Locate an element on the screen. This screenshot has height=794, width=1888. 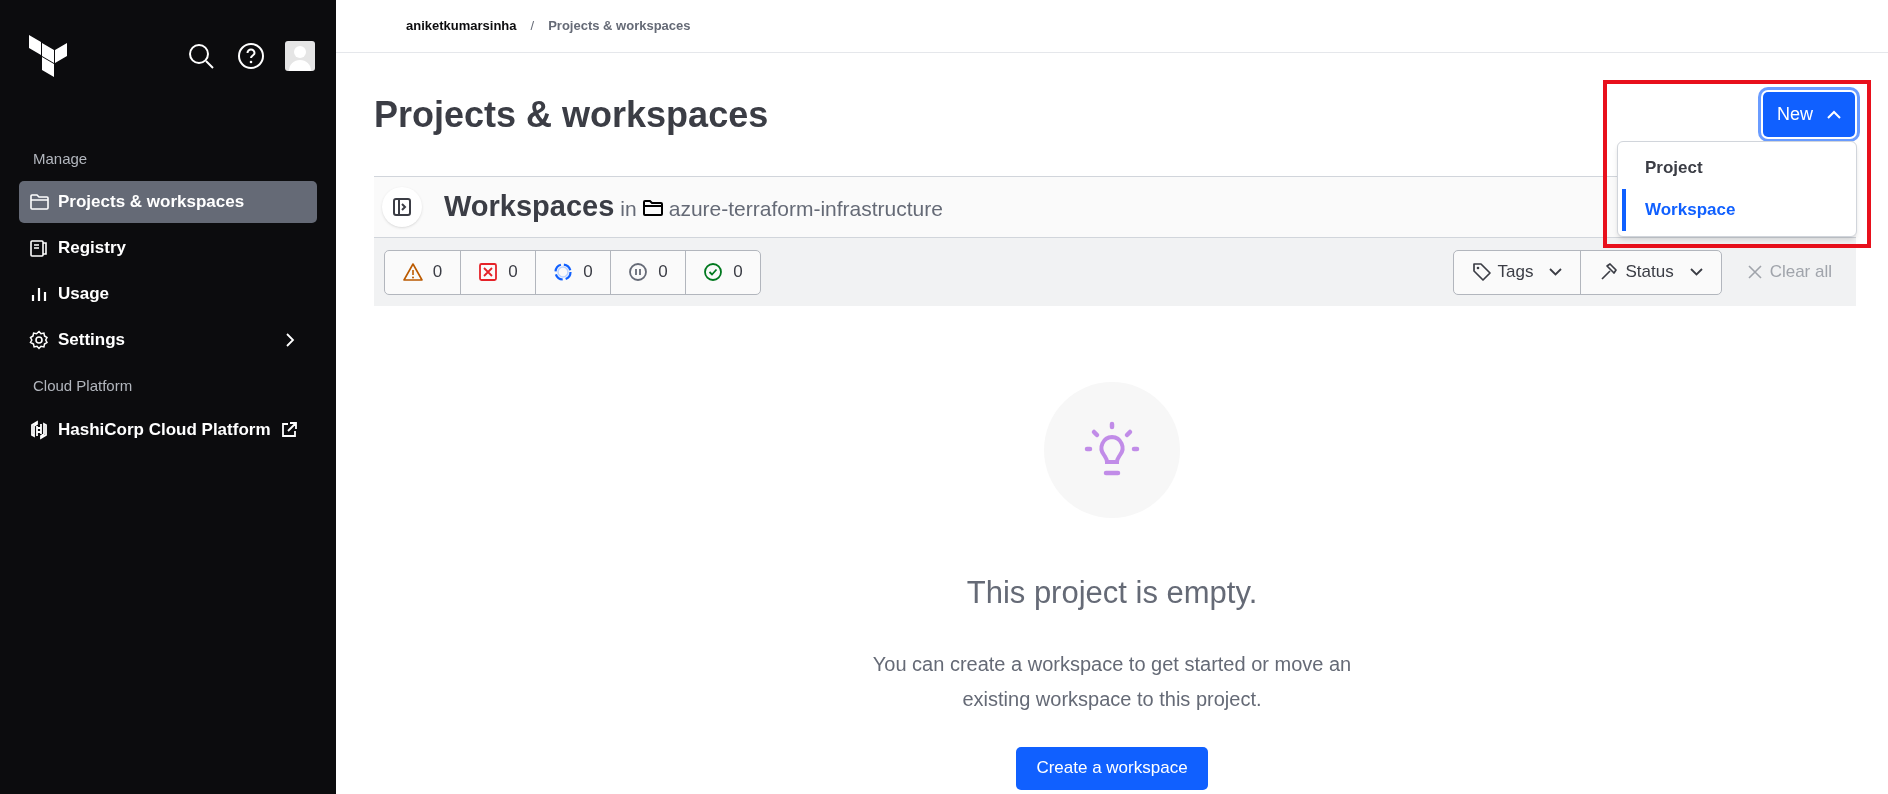
empty-state-title: This project is empty. is located at coordinates (1112, 593).